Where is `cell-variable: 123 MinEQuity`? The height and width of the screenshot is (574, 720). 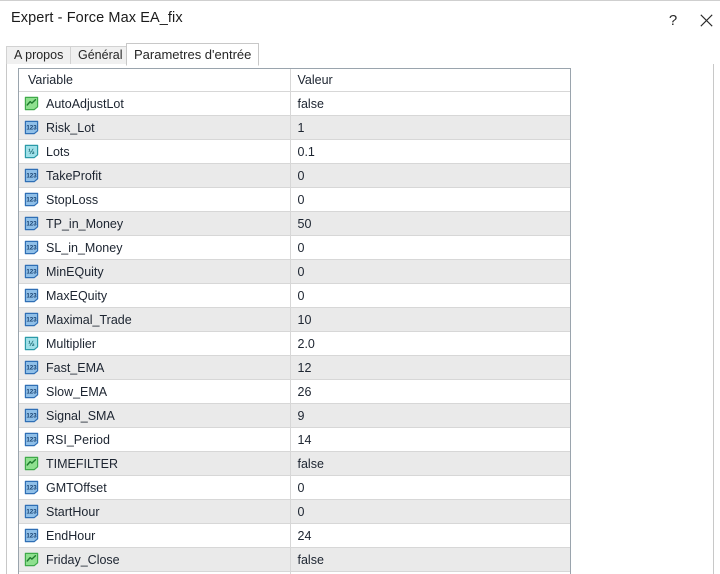
cell-variable: 123 MinEQuity is located at coordinates (154, 271).